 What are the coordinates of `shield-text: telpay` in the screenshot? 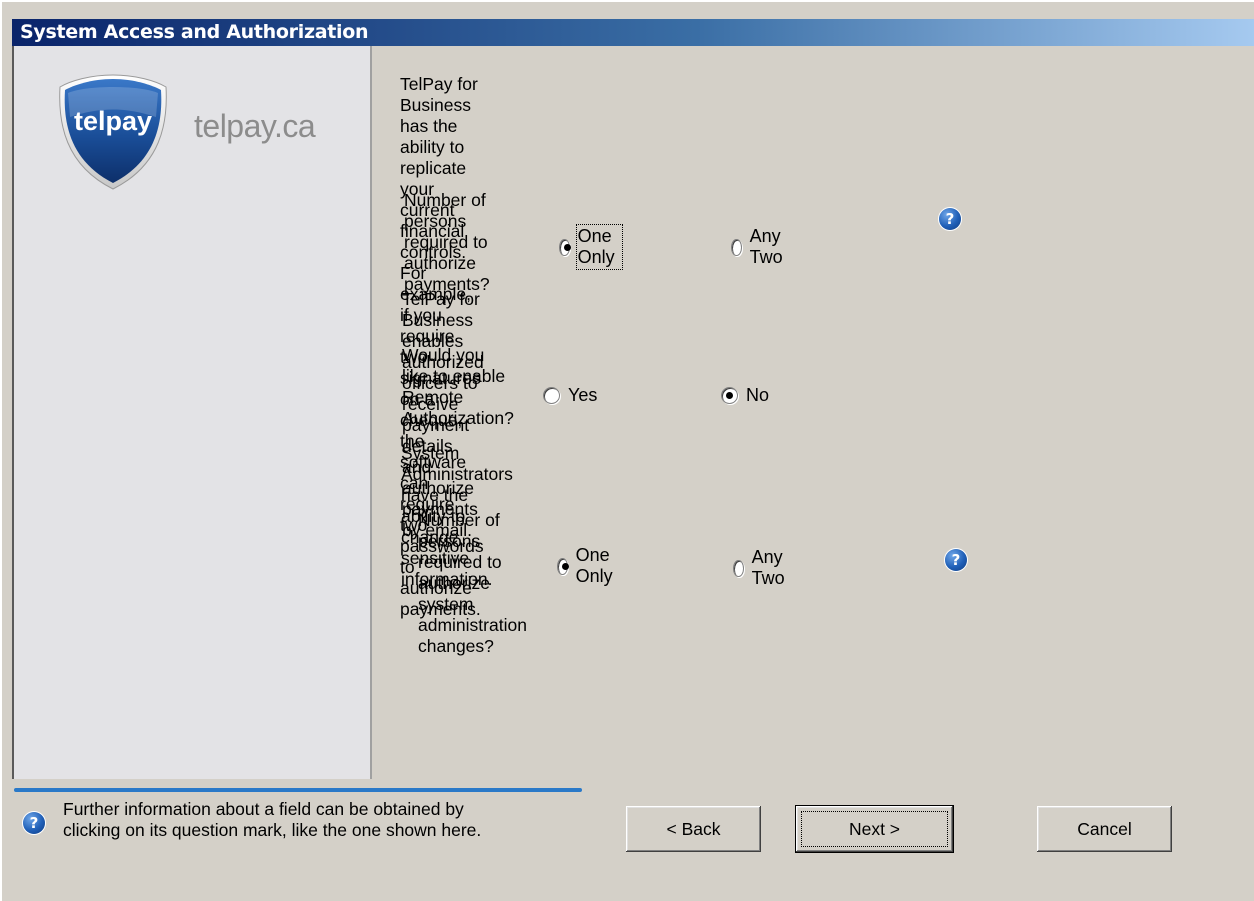 It's located at (113, 121).